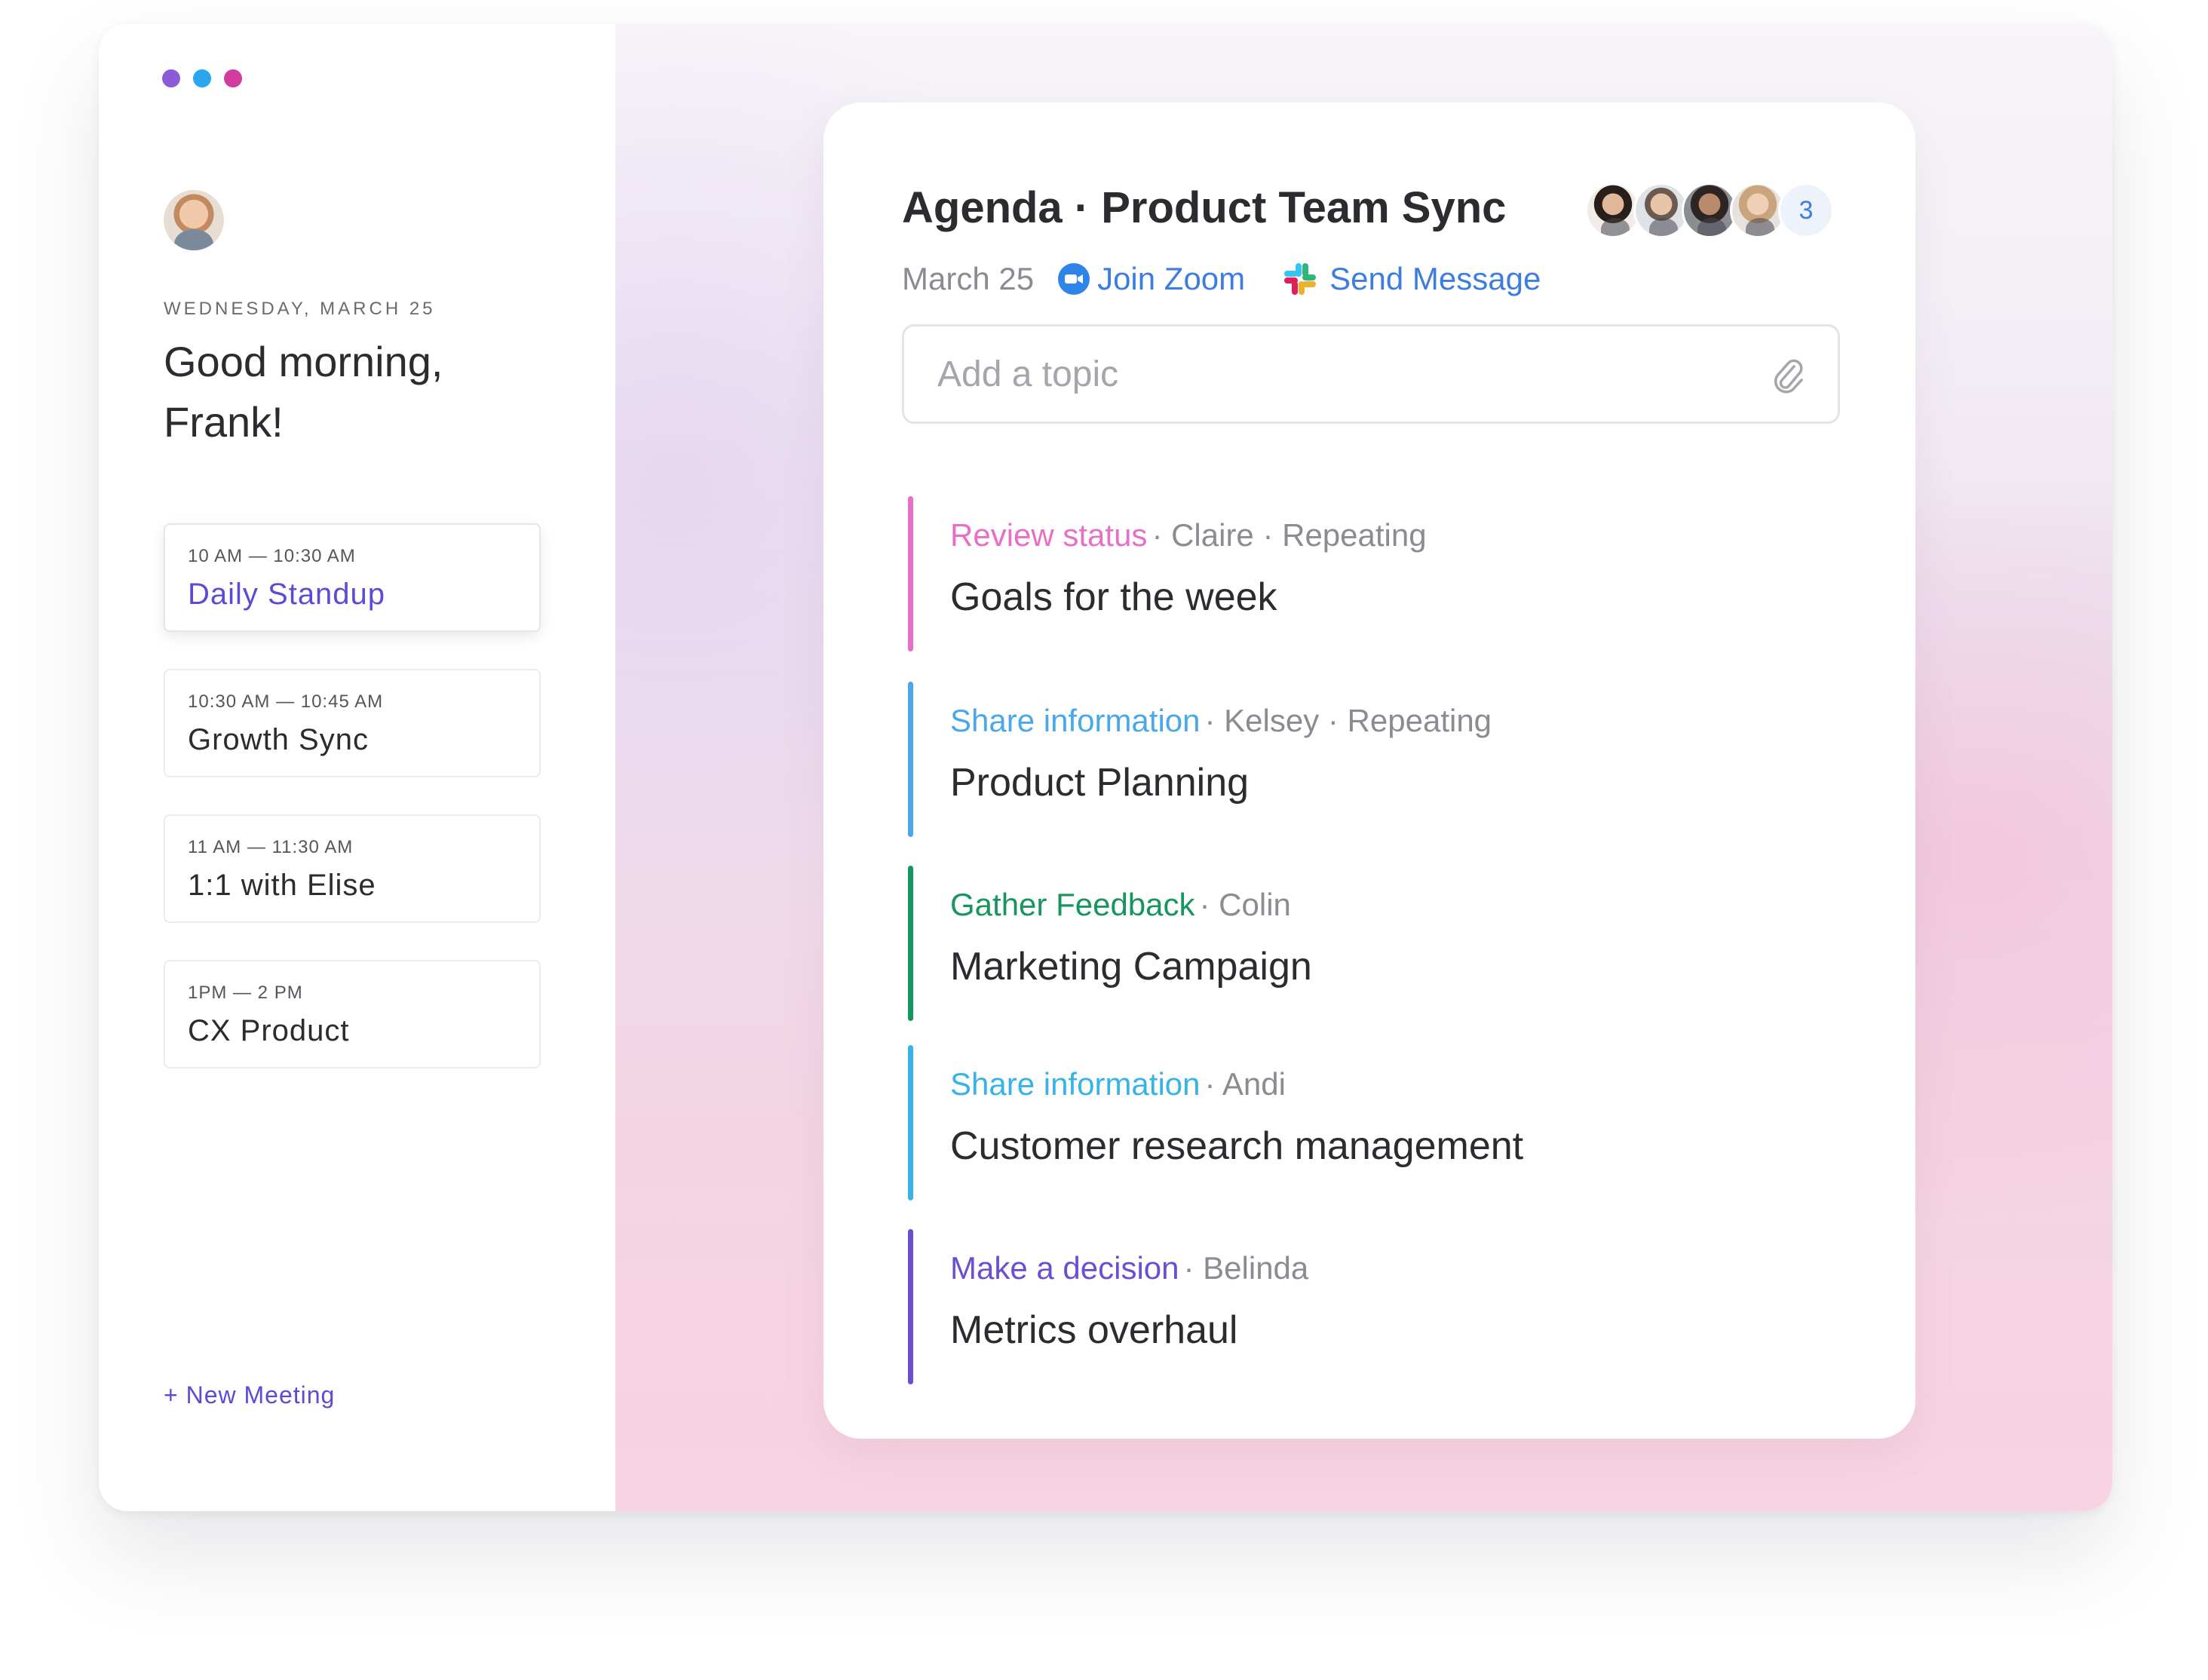 Image resolution: width=2208 pixels, height=1680 pixels. What do you see at coordinates (287, 594) in the screenshot?
I see `meeting-title: Daily Standup` at bounding box center [287, 594].